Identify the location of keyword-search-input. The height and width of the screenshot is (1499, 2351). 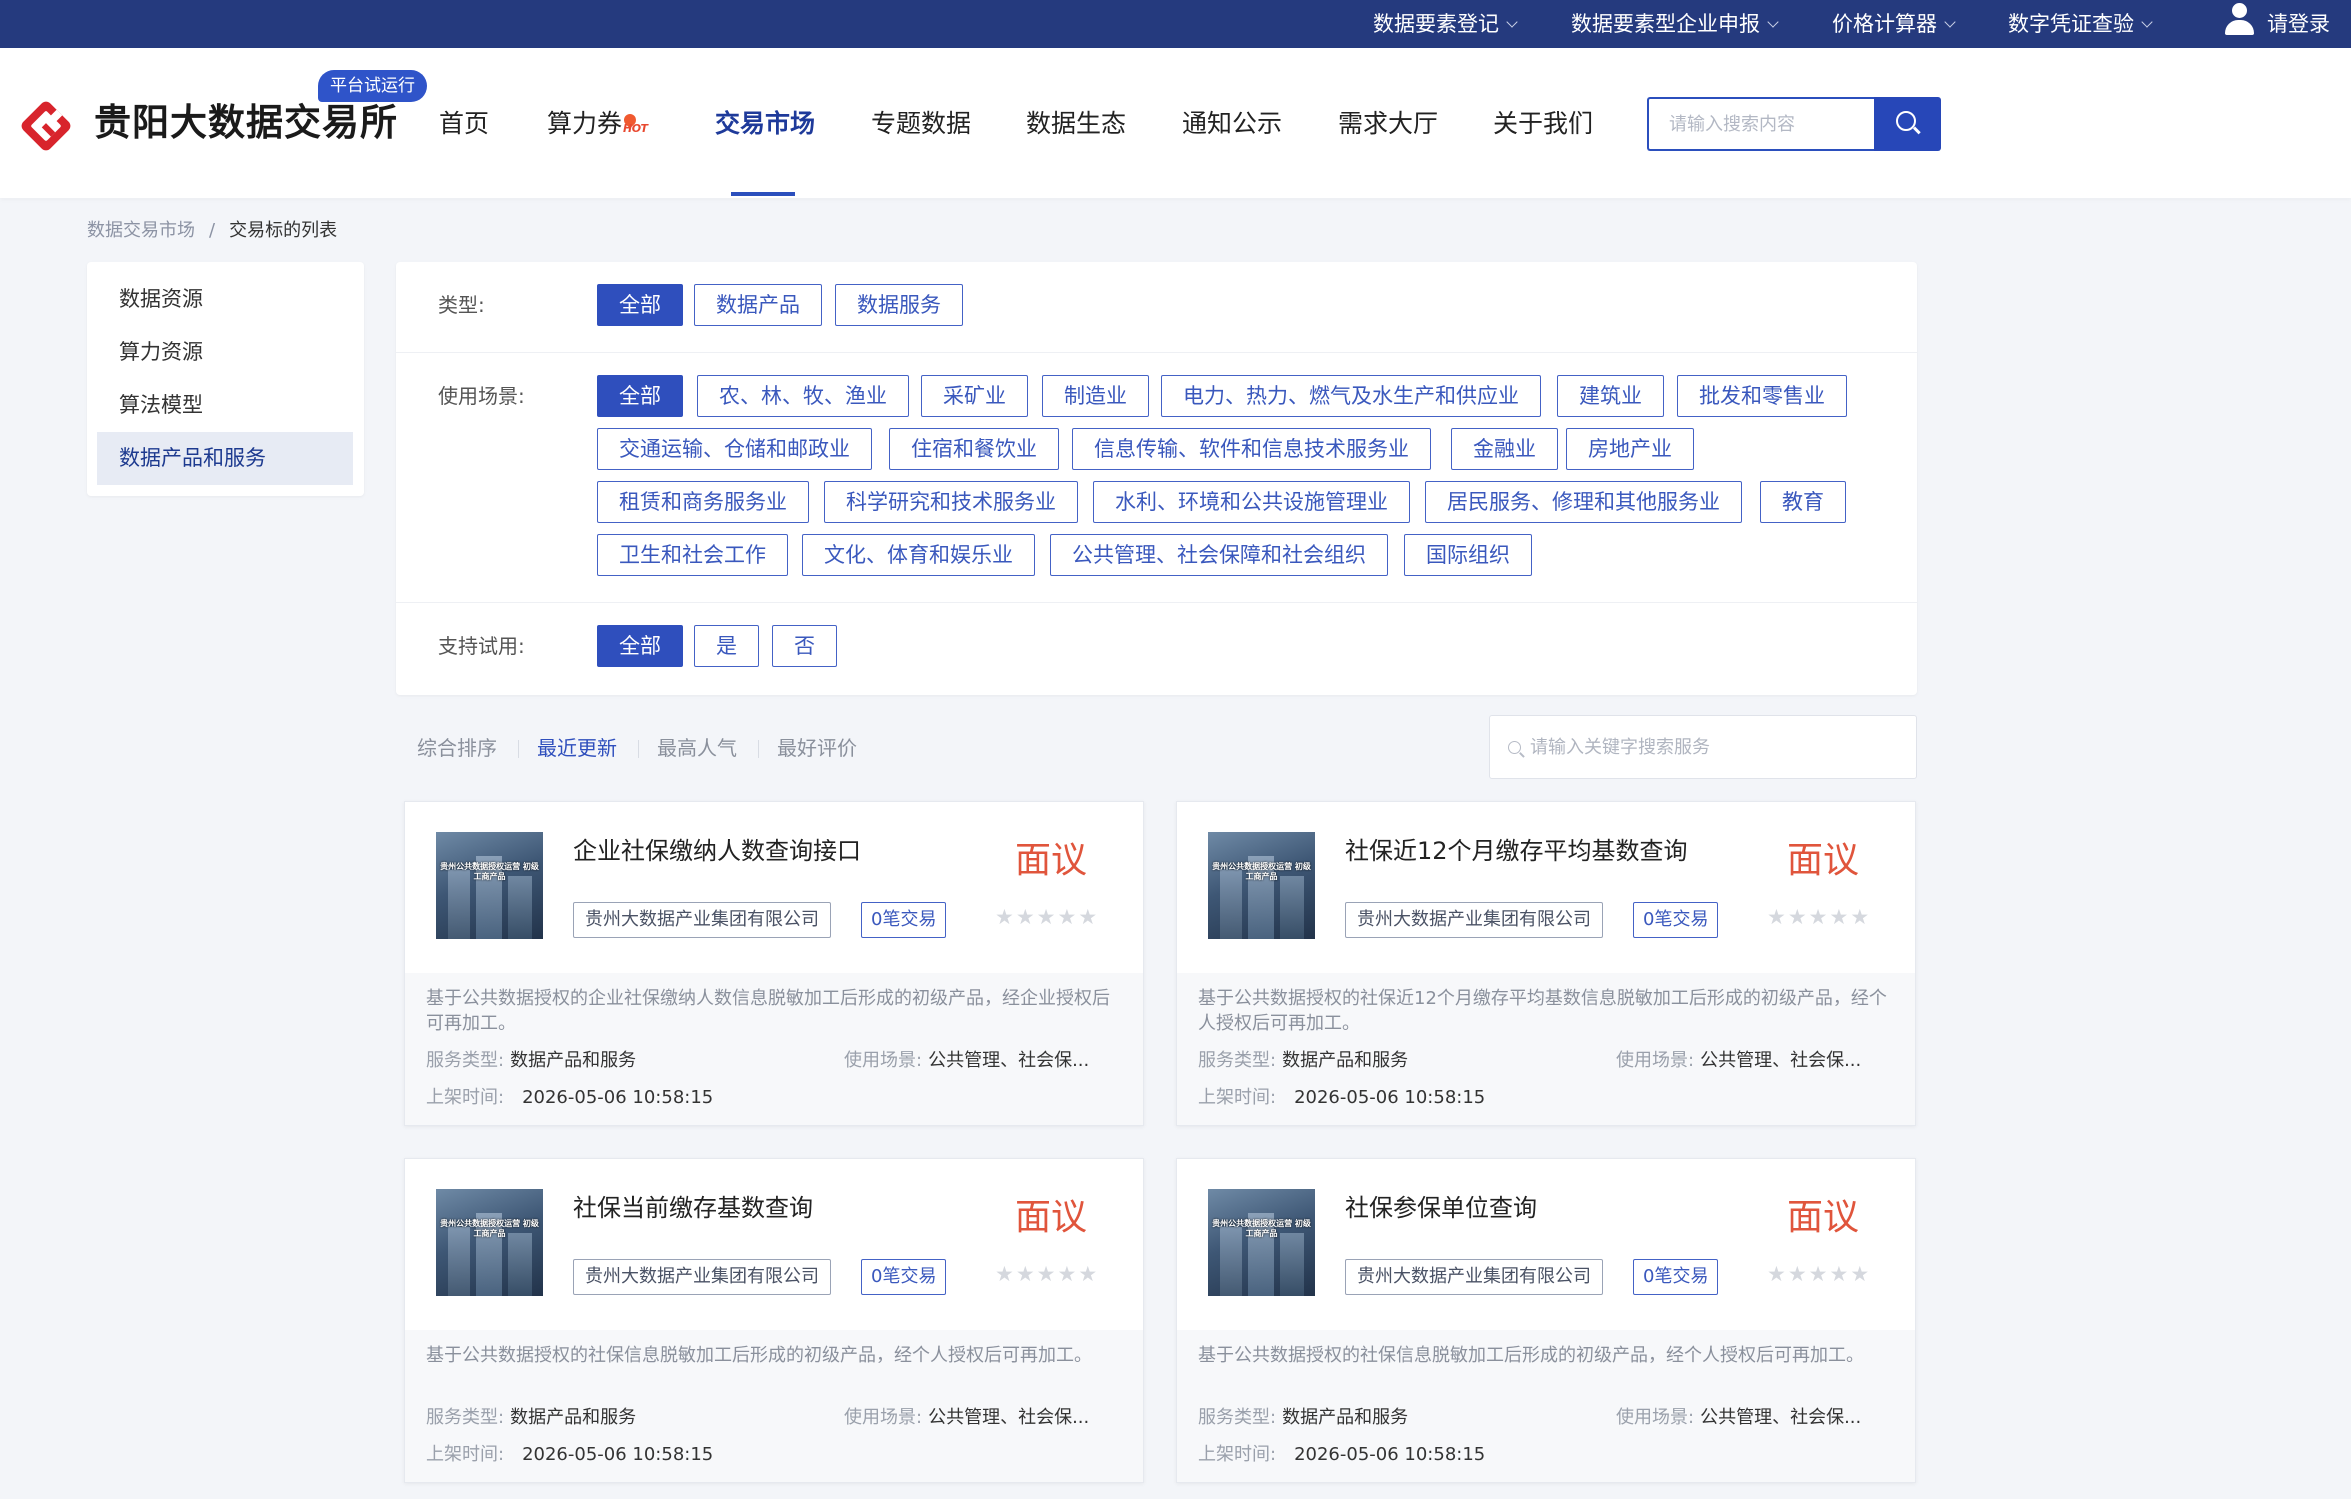
(1720, 747).